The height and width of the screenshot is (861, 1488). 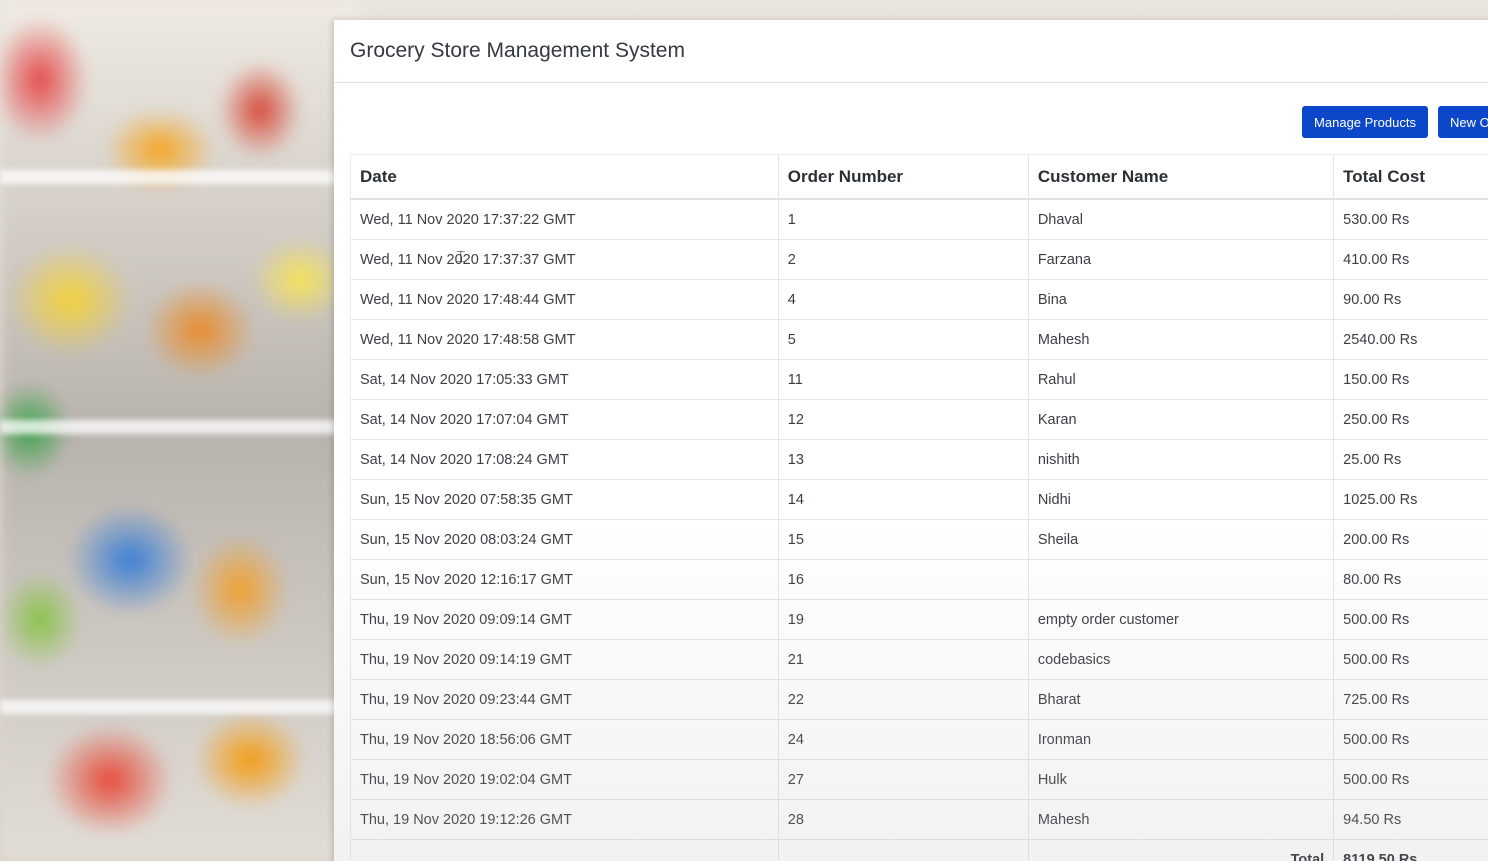 I want to click on customer-name-cell: codebasics, so click(x=1180, y=659).